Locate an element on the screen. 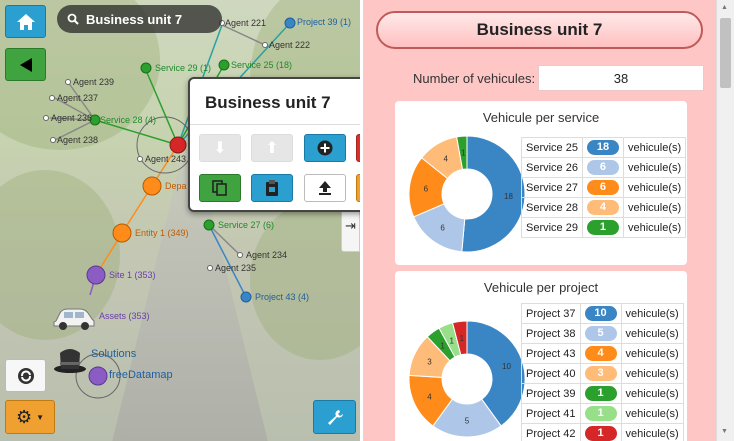 The image size is (738, 441). graph-label: Agent 239 is located at coordinates (94, 82).